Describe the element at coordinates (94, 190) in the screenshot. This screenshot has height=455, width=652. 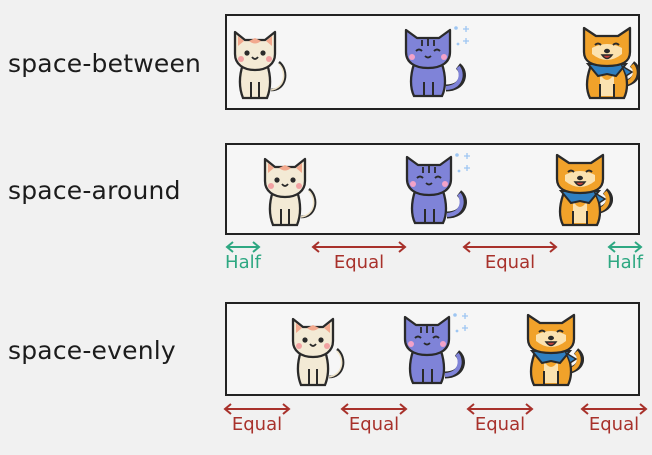
I see `row-label-space-around: space-around` at that location.